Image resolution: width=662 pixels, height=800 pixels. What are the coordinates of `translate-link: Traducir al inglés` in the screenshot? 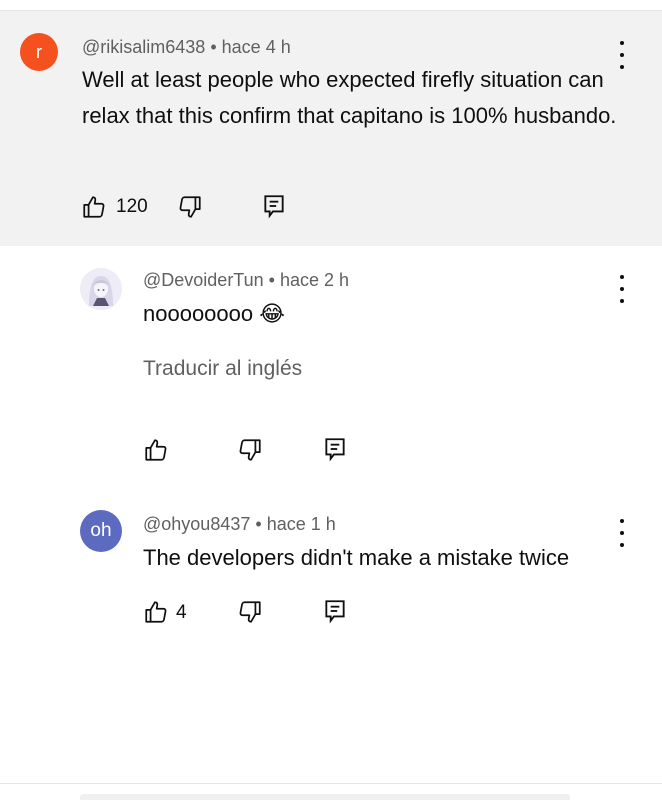 It's located at (222, 369).